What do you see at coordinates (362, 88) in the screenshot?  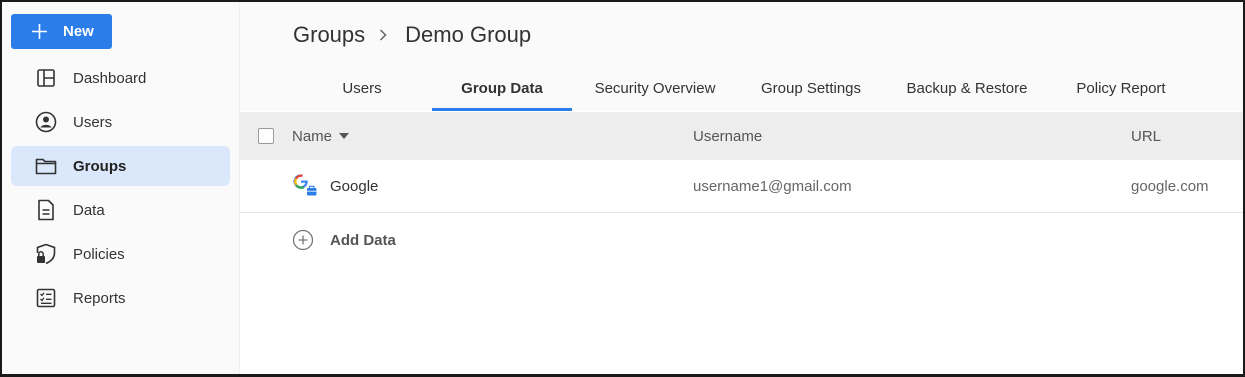 I see `tab-users: Users` at bounding box center [362, 88].